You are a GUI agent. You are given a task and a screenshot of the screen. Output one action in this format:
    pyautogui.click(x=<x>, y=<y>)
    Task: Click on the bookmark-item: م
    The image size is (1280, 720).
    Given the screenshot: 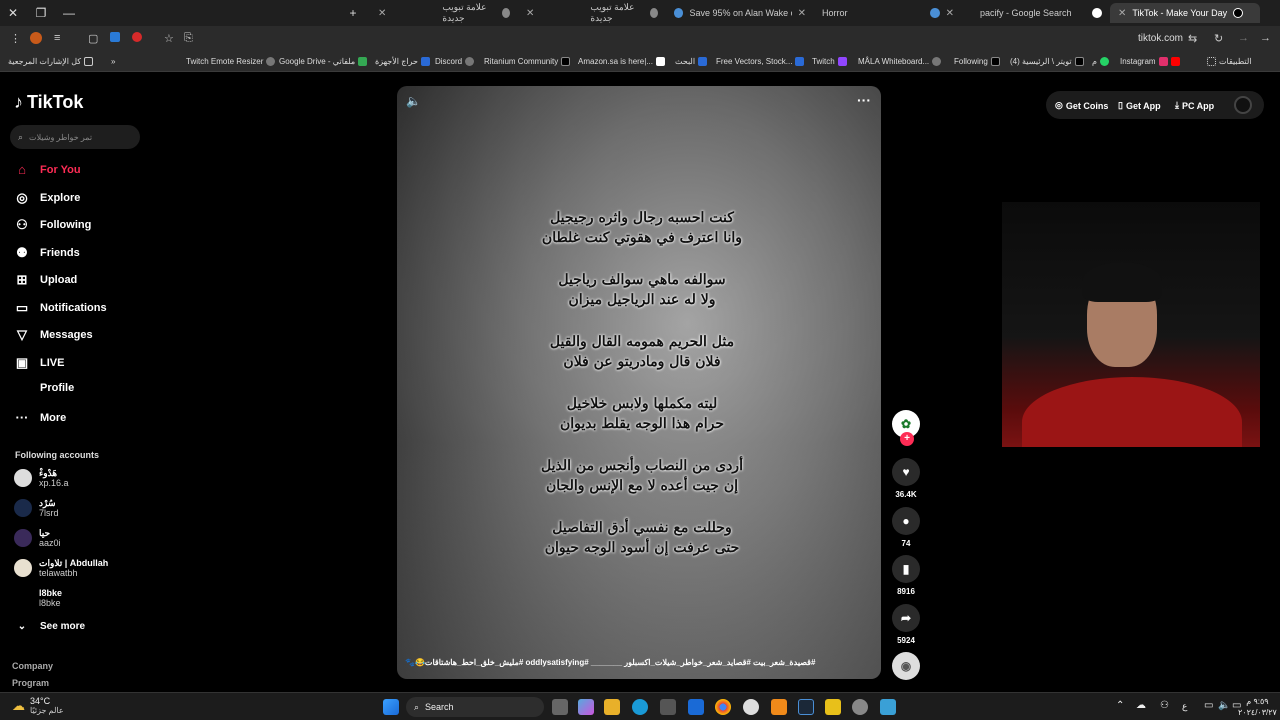 What is the action you would take?
    pyautogui.click(x=1100, y=61)
    